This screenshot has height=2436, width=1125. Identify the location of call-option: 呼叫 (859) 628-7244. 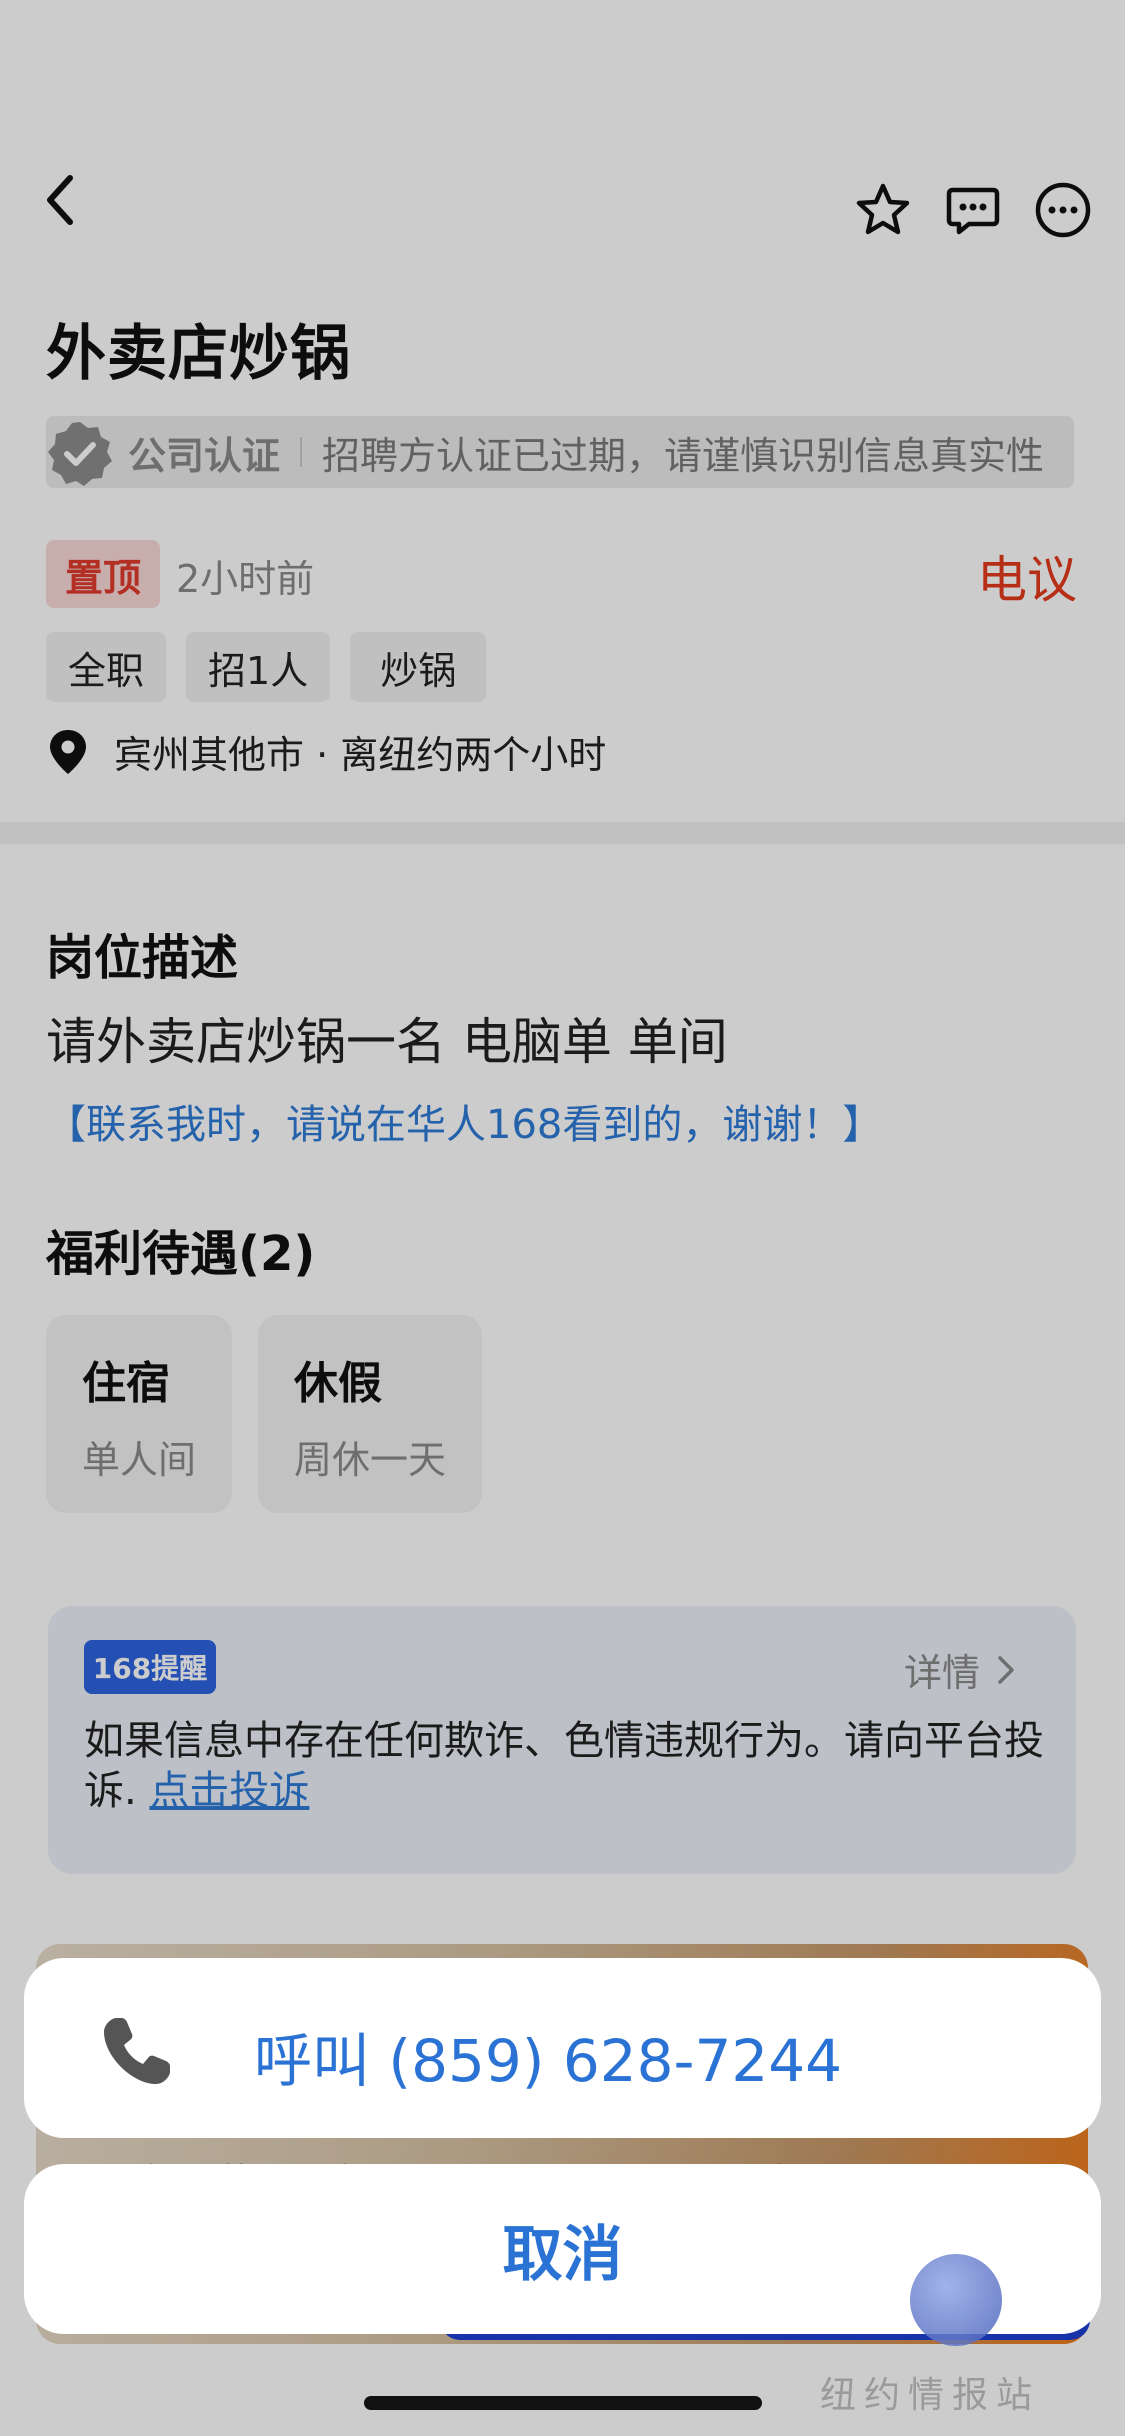
(562, 2048).